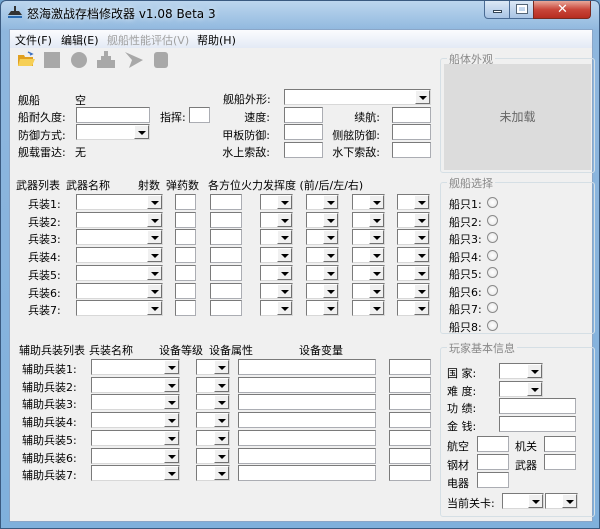 The width and height of the screenshot is (600, 529). Describe the element at coordinates (411, 115) in the screenshot. I see `range-input` at that location.